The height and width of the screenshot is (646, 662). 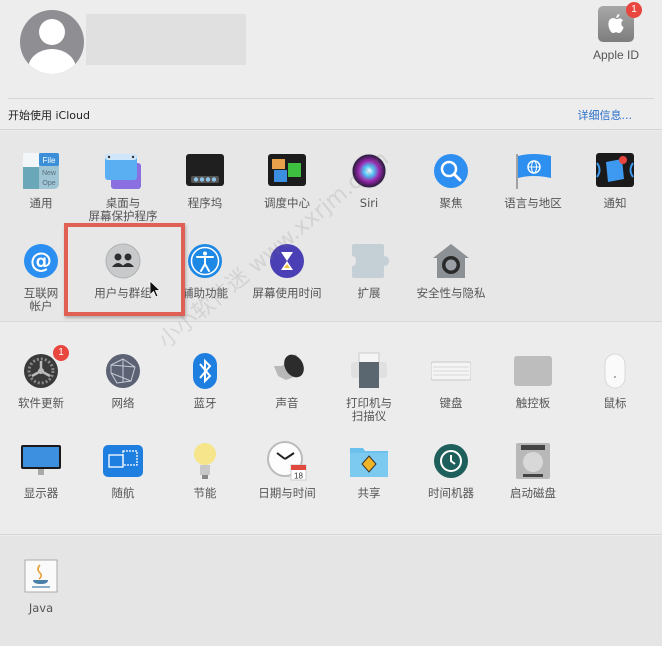 What do you see at coordinates (49, 115) in the screenshot?
I see `icloud-prompt: 开始使用 iCloud` at bounding box center [49, 115].